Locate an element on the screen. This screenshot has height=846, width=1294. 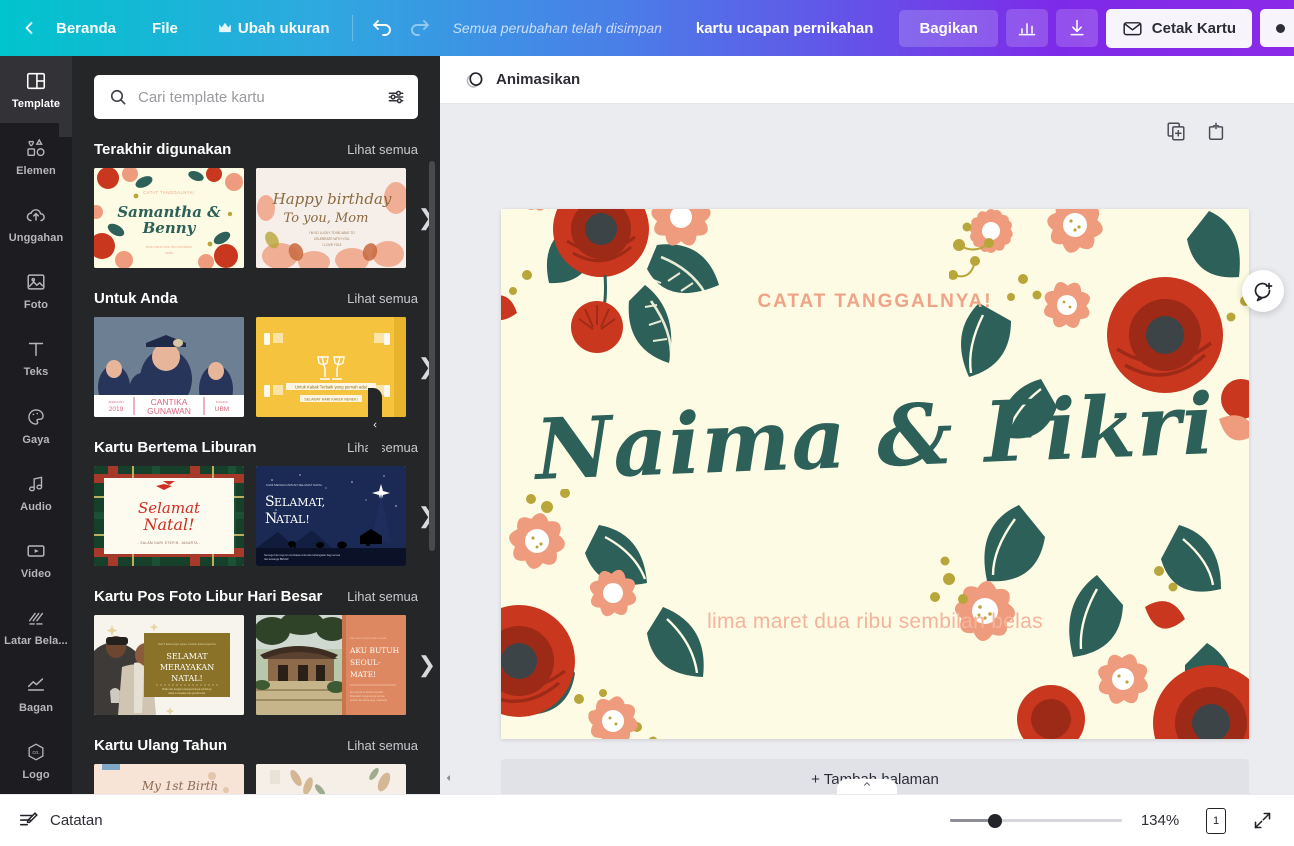
template-card-pastel-birthday is located at coordinates (331, 779).